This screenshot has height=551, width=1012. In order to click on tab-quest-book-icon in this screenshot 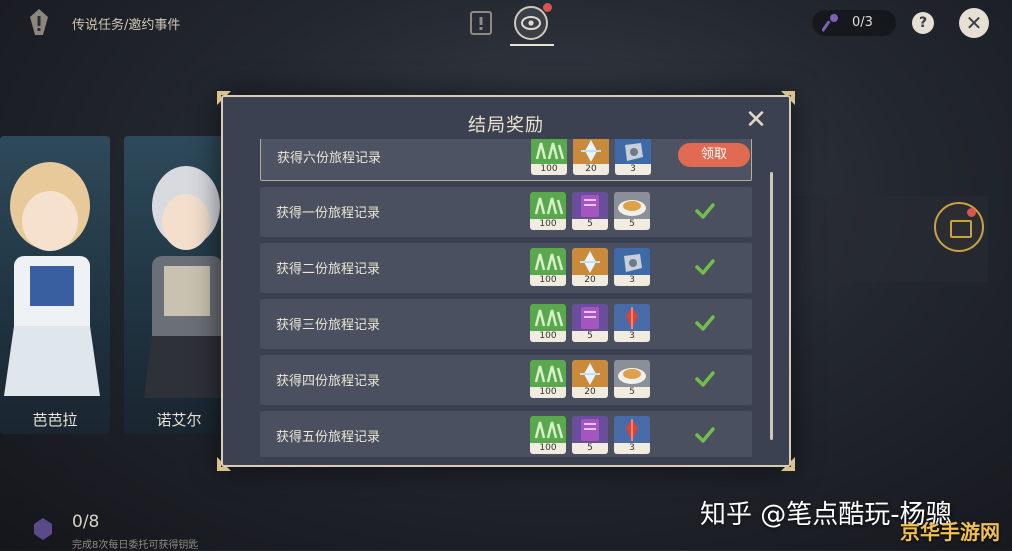, I will do `click(481, 23)`.